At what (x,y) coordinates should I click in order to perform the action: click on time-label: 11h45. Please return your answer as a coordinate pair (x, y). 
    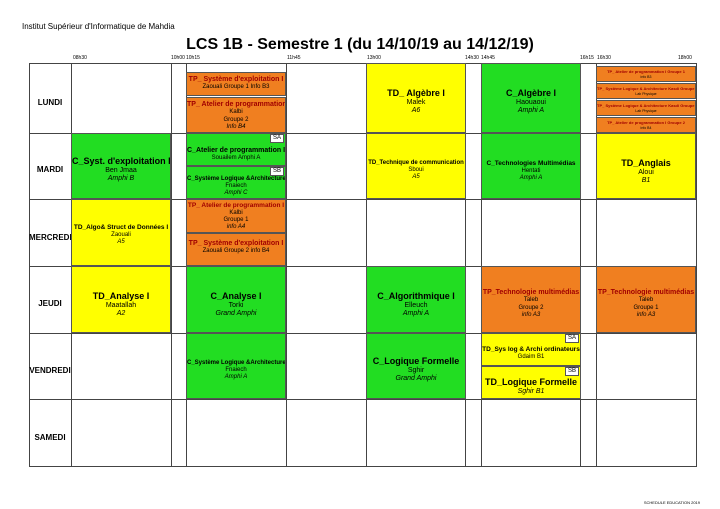
    Looking at the image, I should click on (294, 58).